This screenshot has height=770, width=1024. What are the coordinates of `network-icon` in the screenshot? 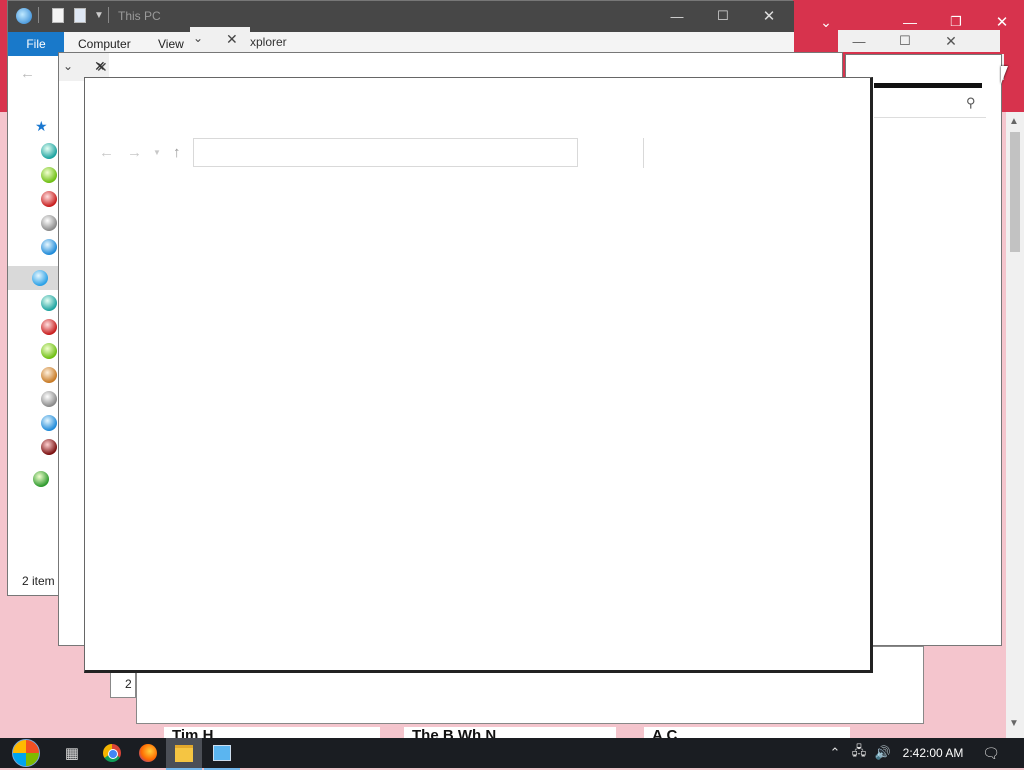 It's located at (41, 479).